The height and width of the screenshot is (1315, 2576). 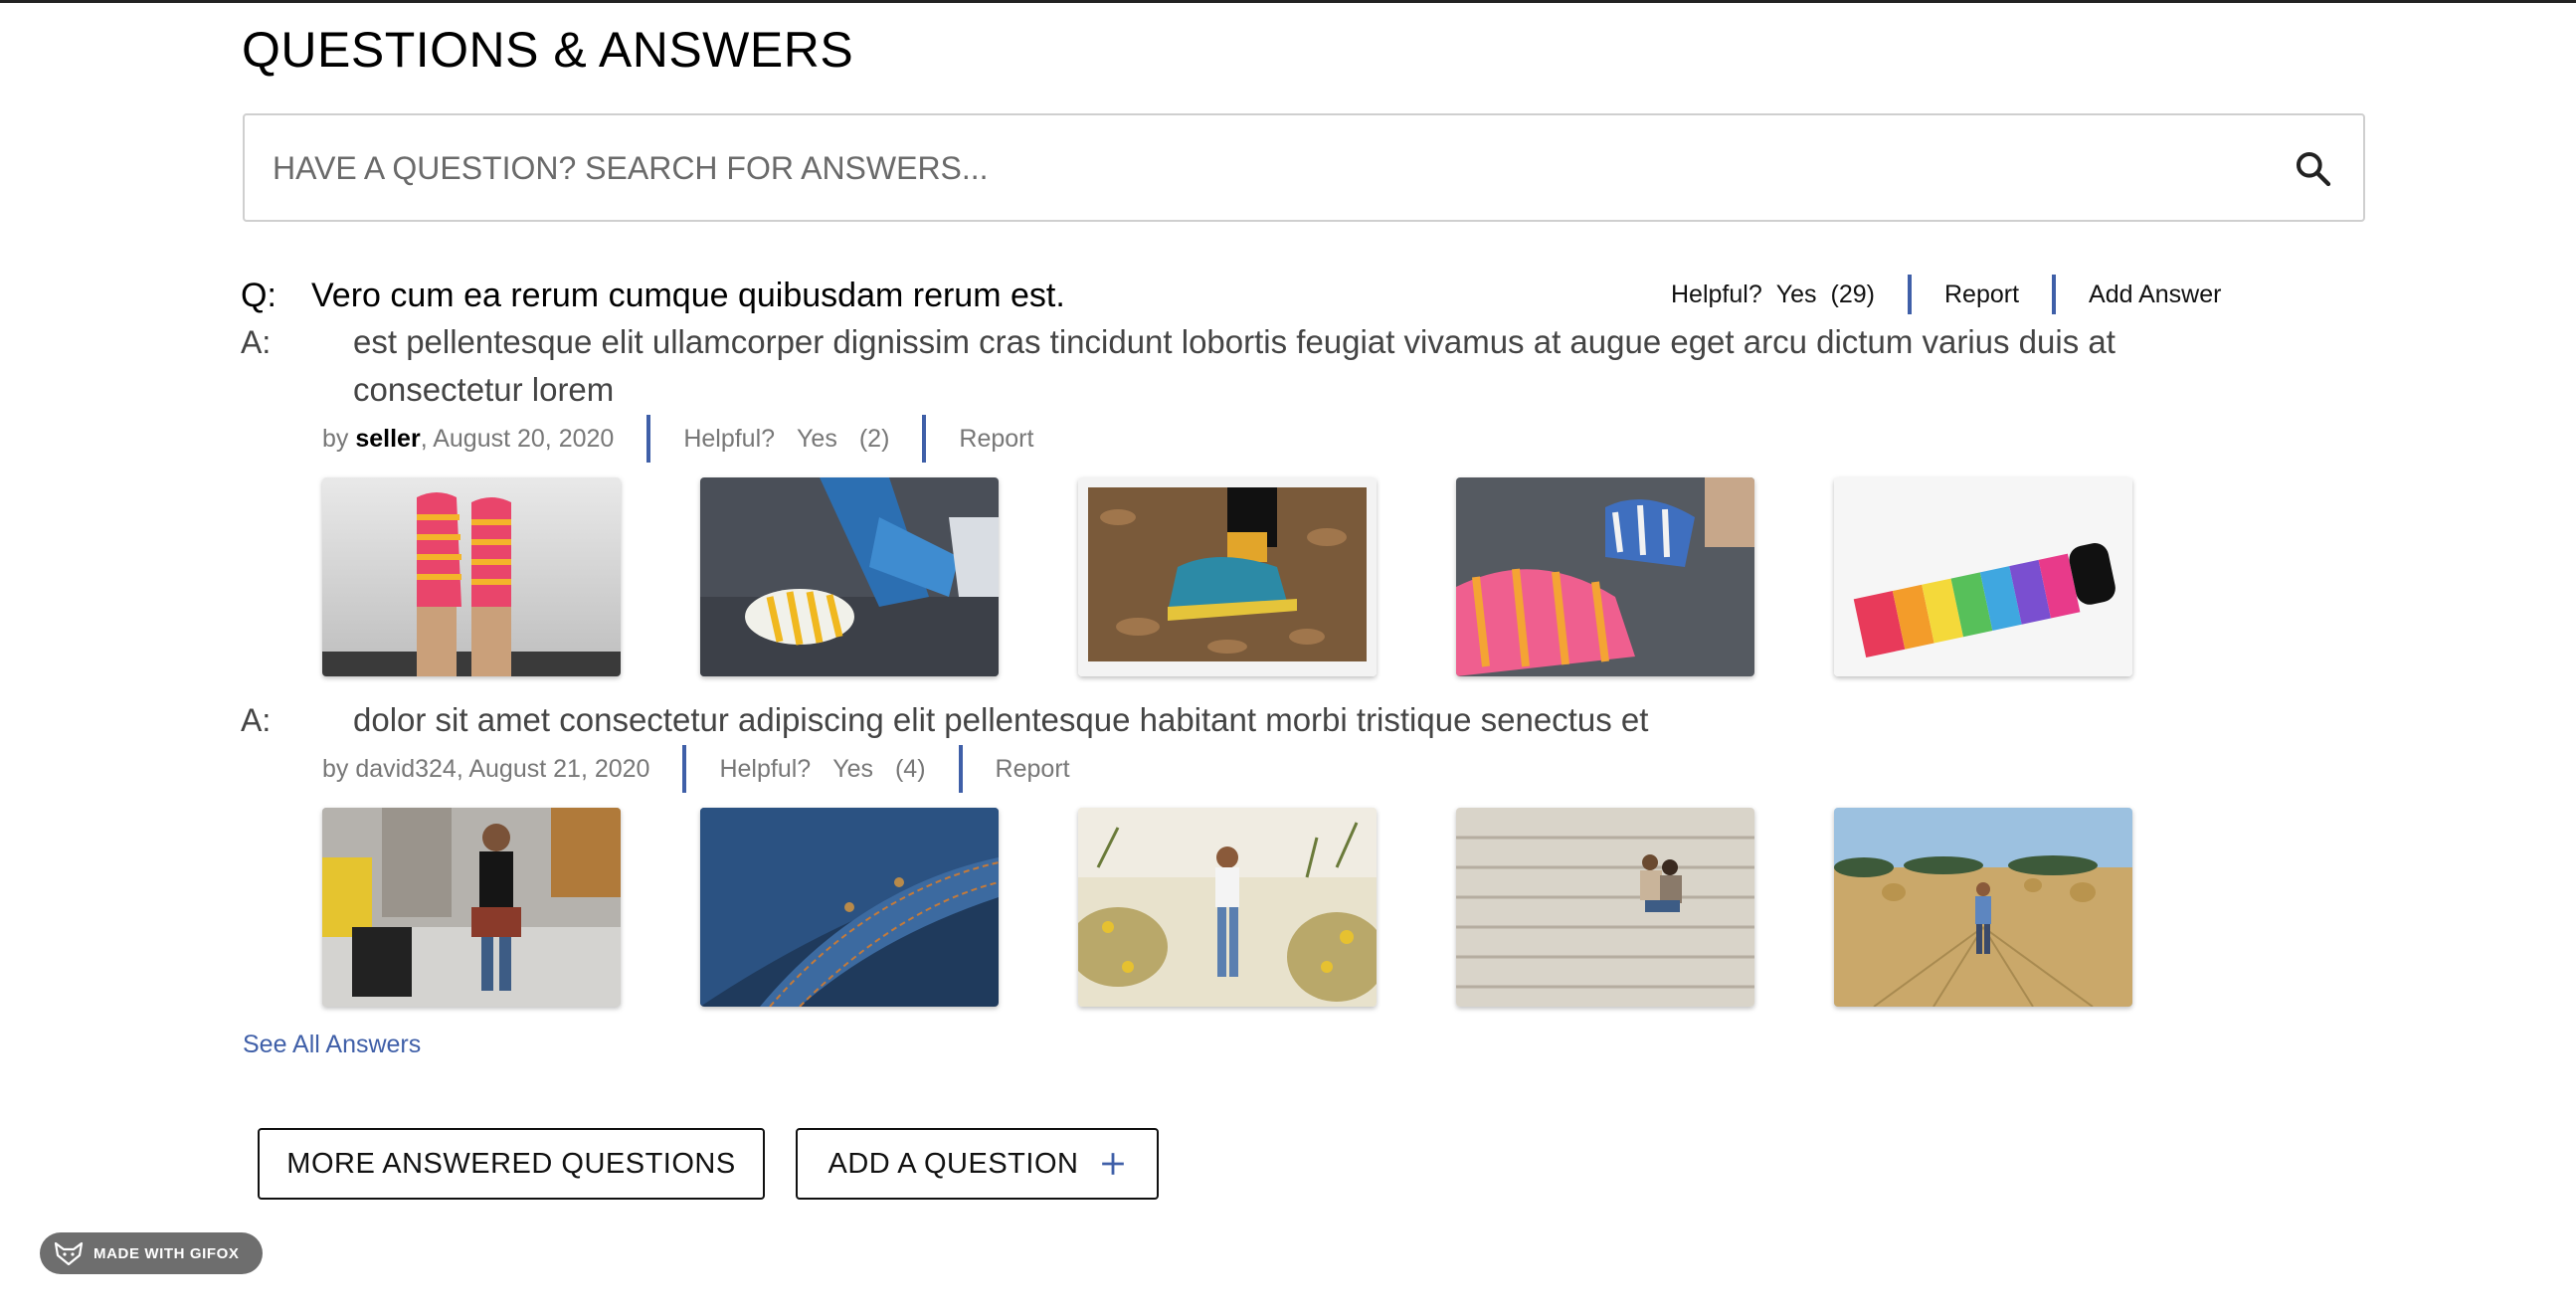 What do you see at coordinates (388, 438) in the screenshot?
I see `answer-author: seller` at bounding box center [388, 438].